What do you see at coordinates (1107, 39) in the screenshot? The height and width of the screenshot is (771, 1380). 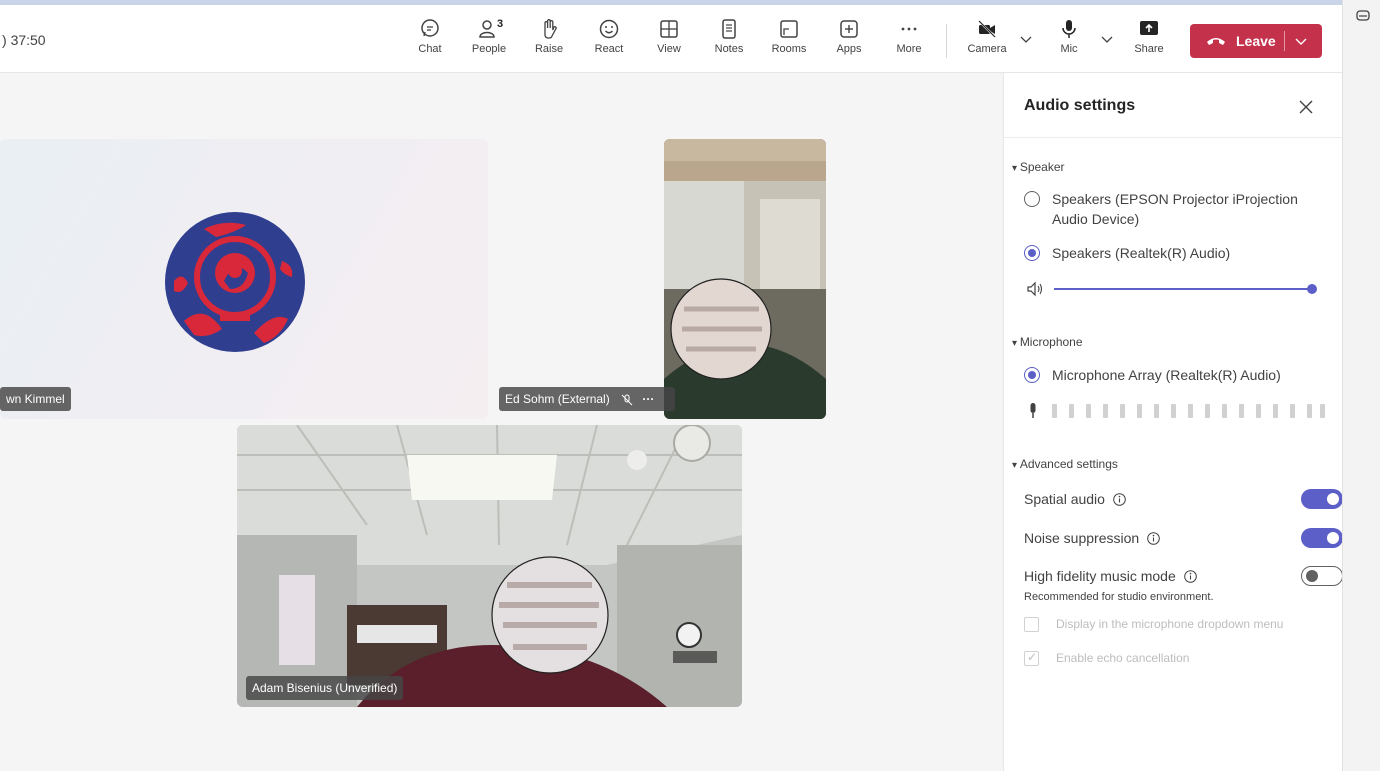 I see `mic-options-chevron-icon` at bounding box center [1107, 39].